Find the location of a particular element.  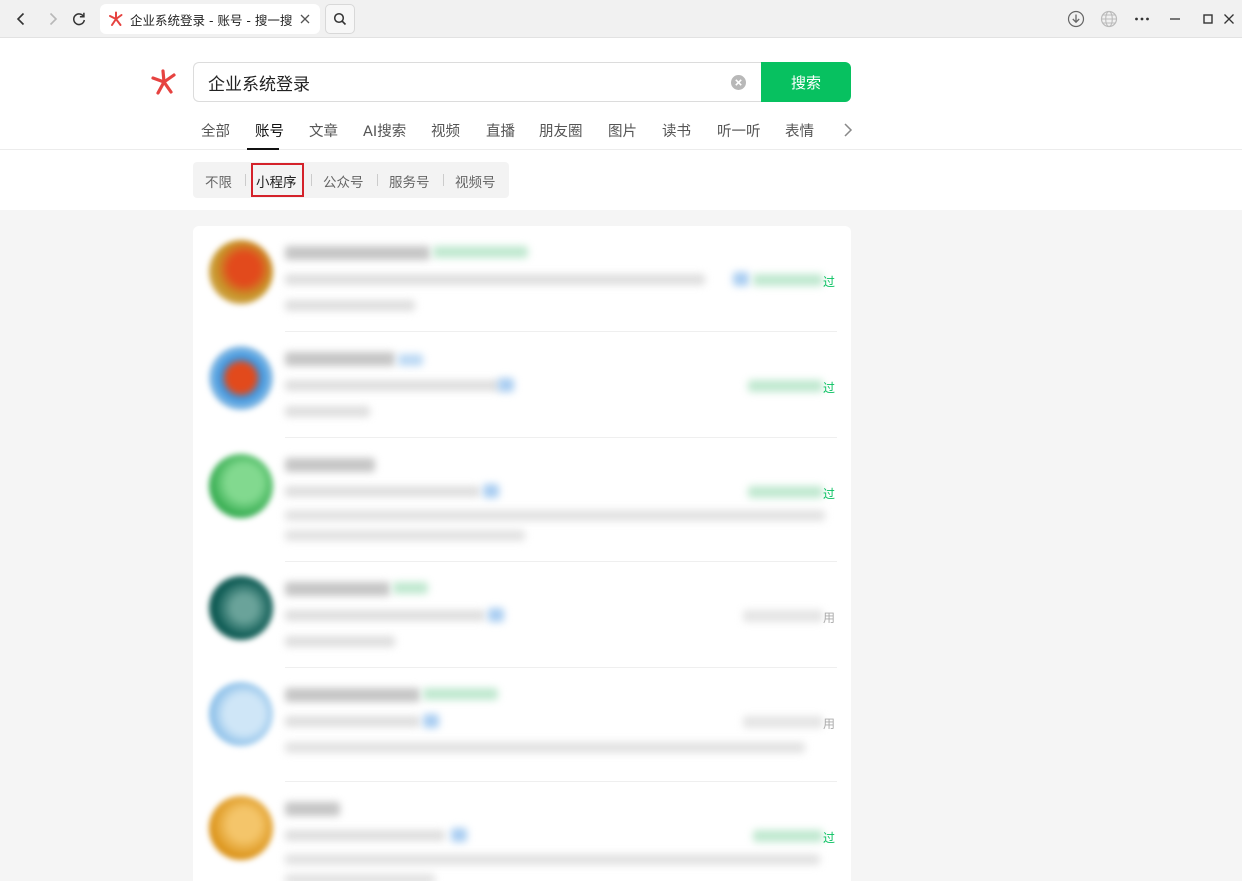

browser-toolbar: 企业系统登录 - 账号 - 搜一搜 is located at coordinates (621, 19).